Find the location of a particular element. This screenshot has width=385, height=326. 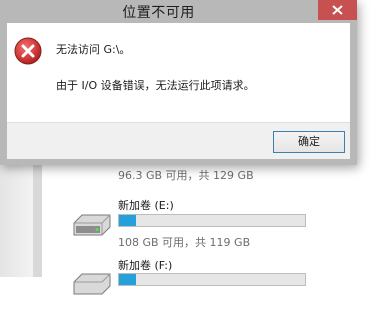

dialog-title-bar: 位置不可用 is located at coordinates (178, 11).